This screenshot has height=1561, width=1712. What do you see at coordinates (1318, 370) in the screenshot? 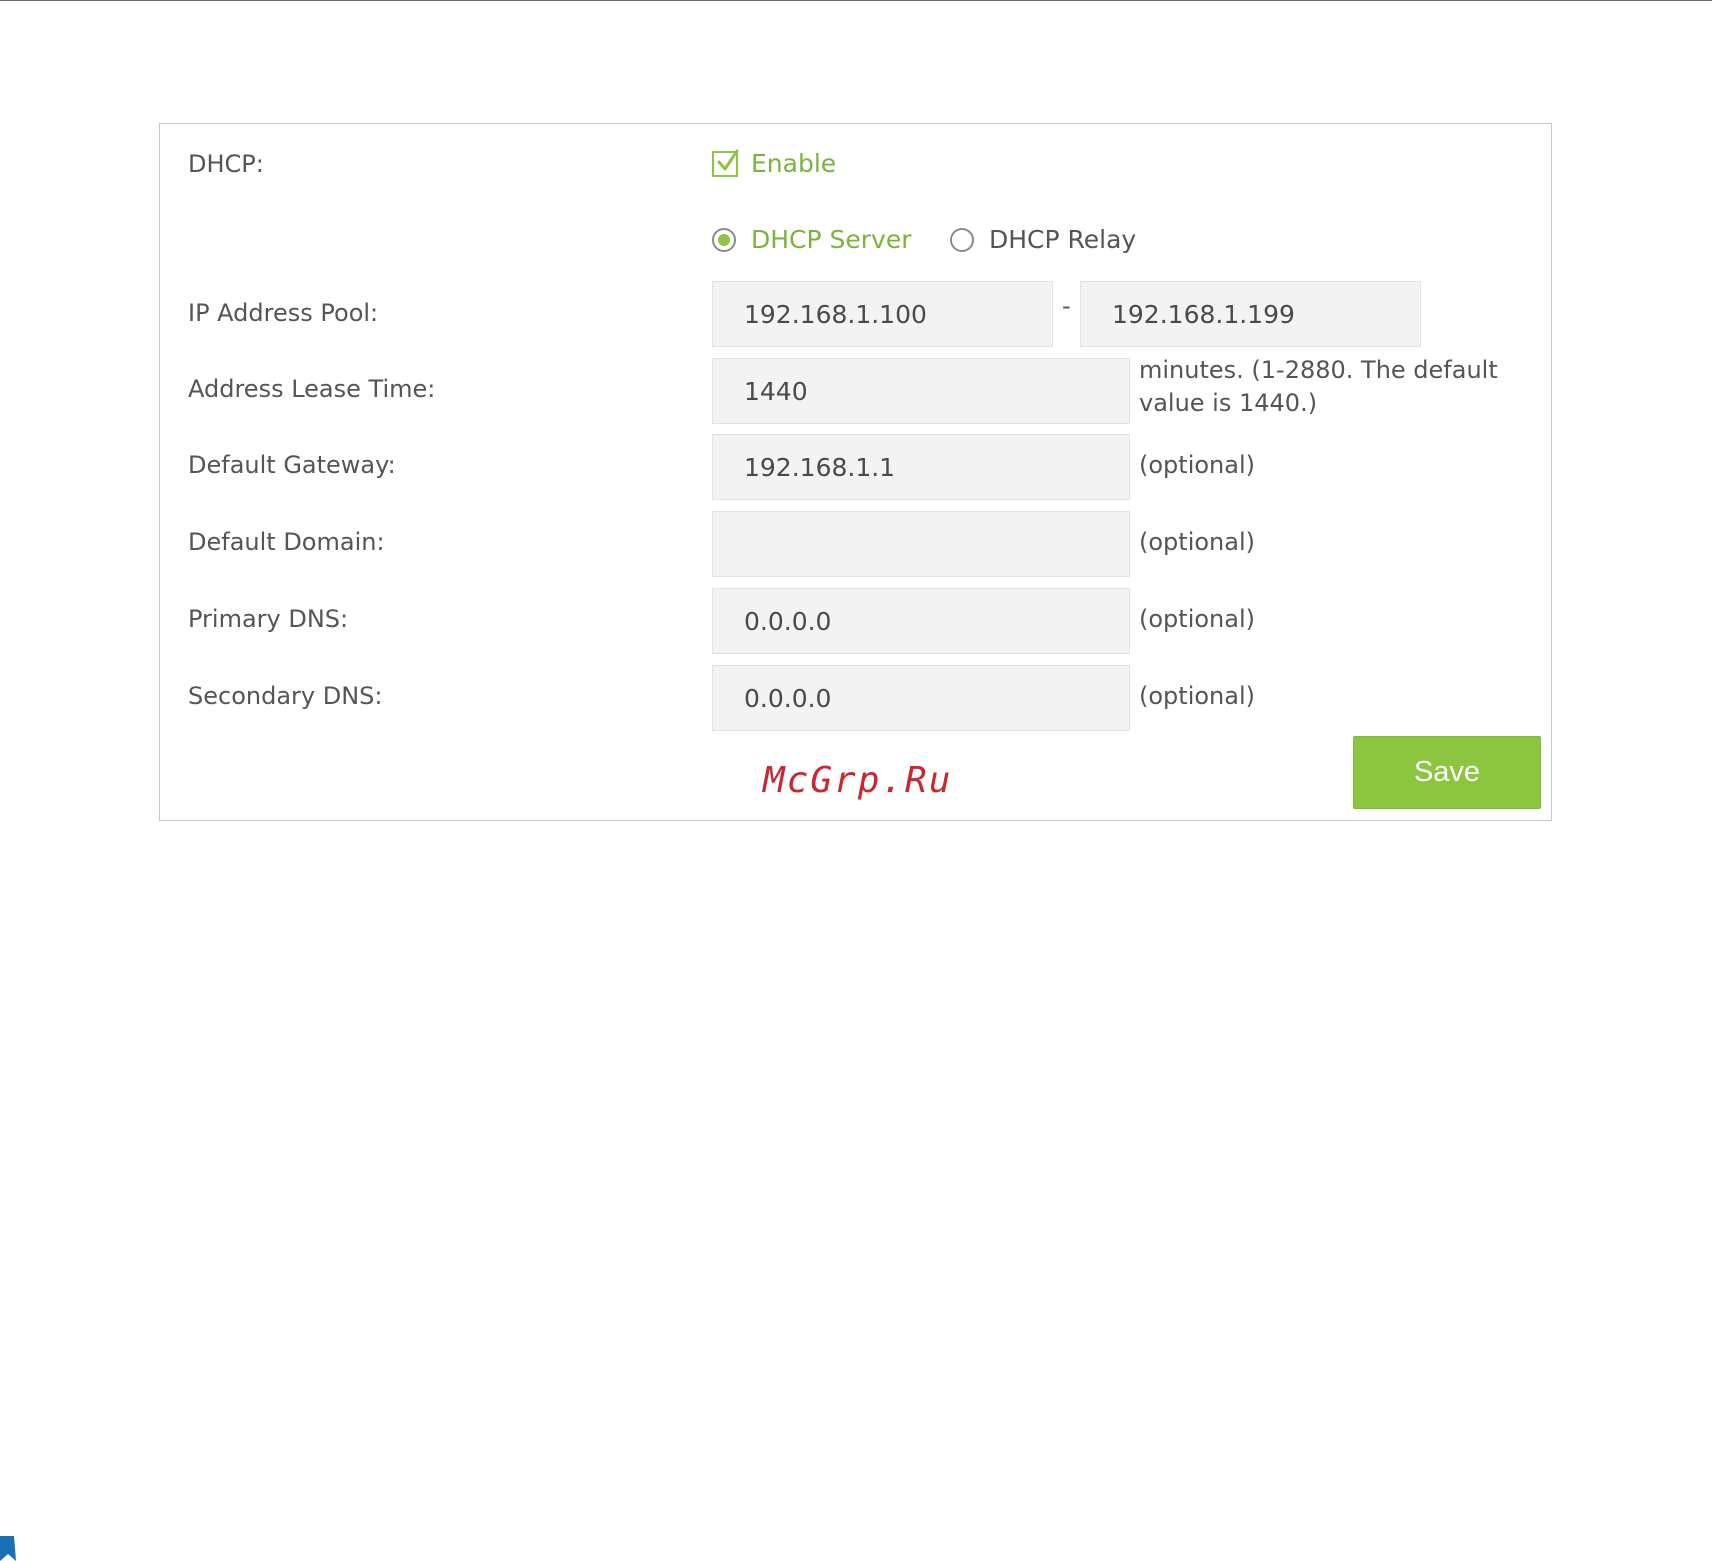
I see `lease-time-hint-line1: minutes. (1-2880. The default` at bounding box center [1318, 370].